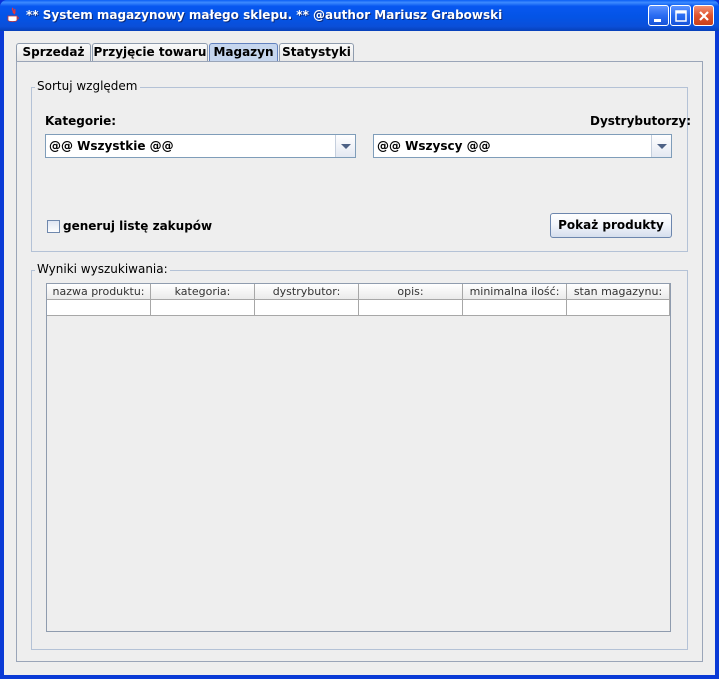 The image size is (719, 679). Describe the element at coordinates (87, 86) in the screenshot. I see `sort-group-title: Sortuj względem` at that location.